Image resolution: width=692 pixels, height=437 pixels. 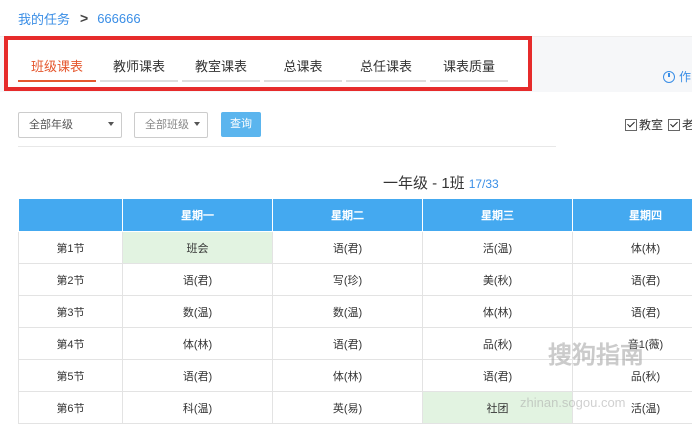 I want to click on tab-classroom-schedule: 教室课表, so click(x=221, y=70).